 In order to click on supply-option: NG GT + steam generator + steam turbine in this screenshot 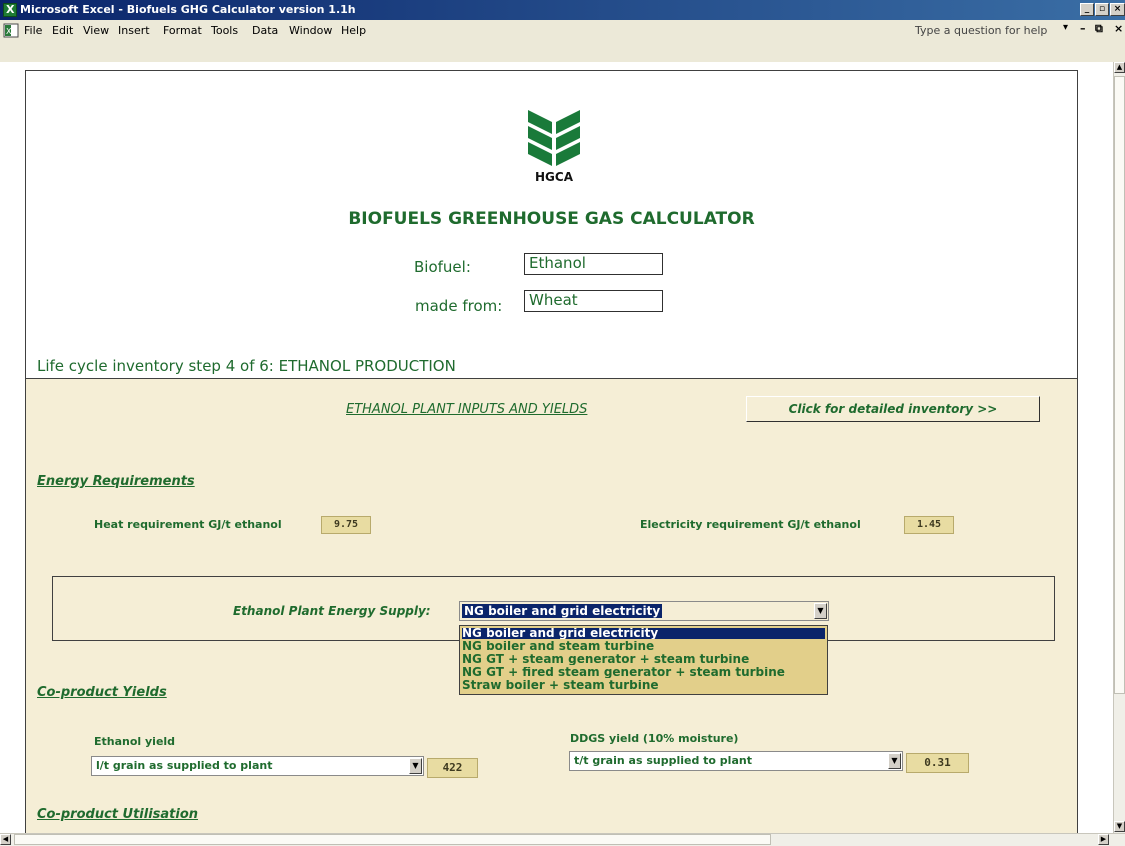, I will do `click(643, 659)`.